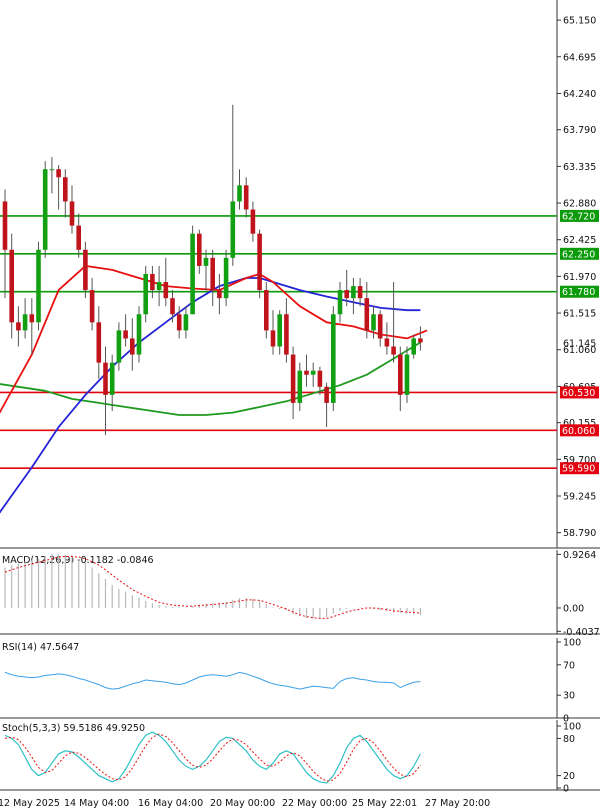 The width and height of the screenshot is (600, 810). I want to click on price-tick-label: 64.695, so click(579, 57).